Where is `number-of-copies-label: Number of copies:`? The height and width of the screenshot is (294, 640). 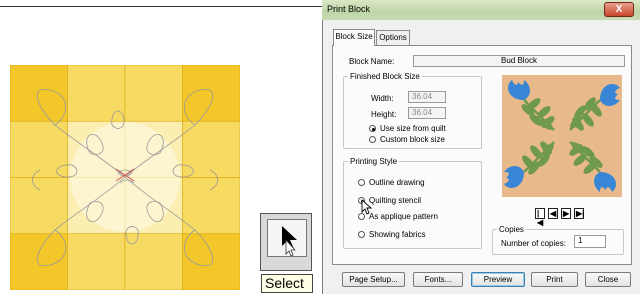
number-of-copies-label: Number of copies: is located at coordinates (533, 243).